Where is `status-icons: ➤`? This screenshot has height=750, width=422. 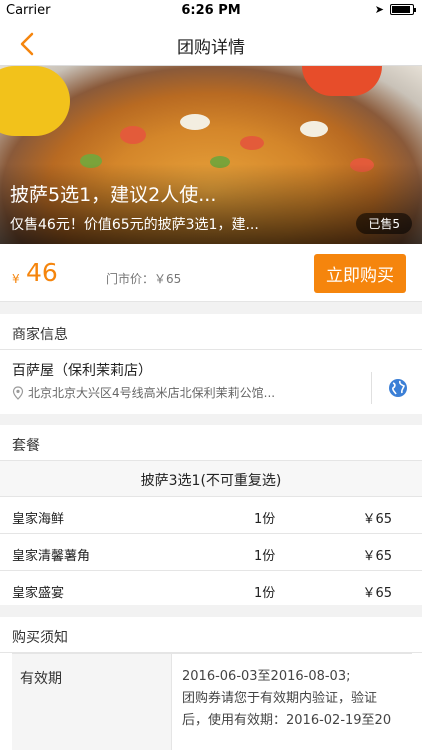 status-icons: ➤ is located at coordinates (395, 9).